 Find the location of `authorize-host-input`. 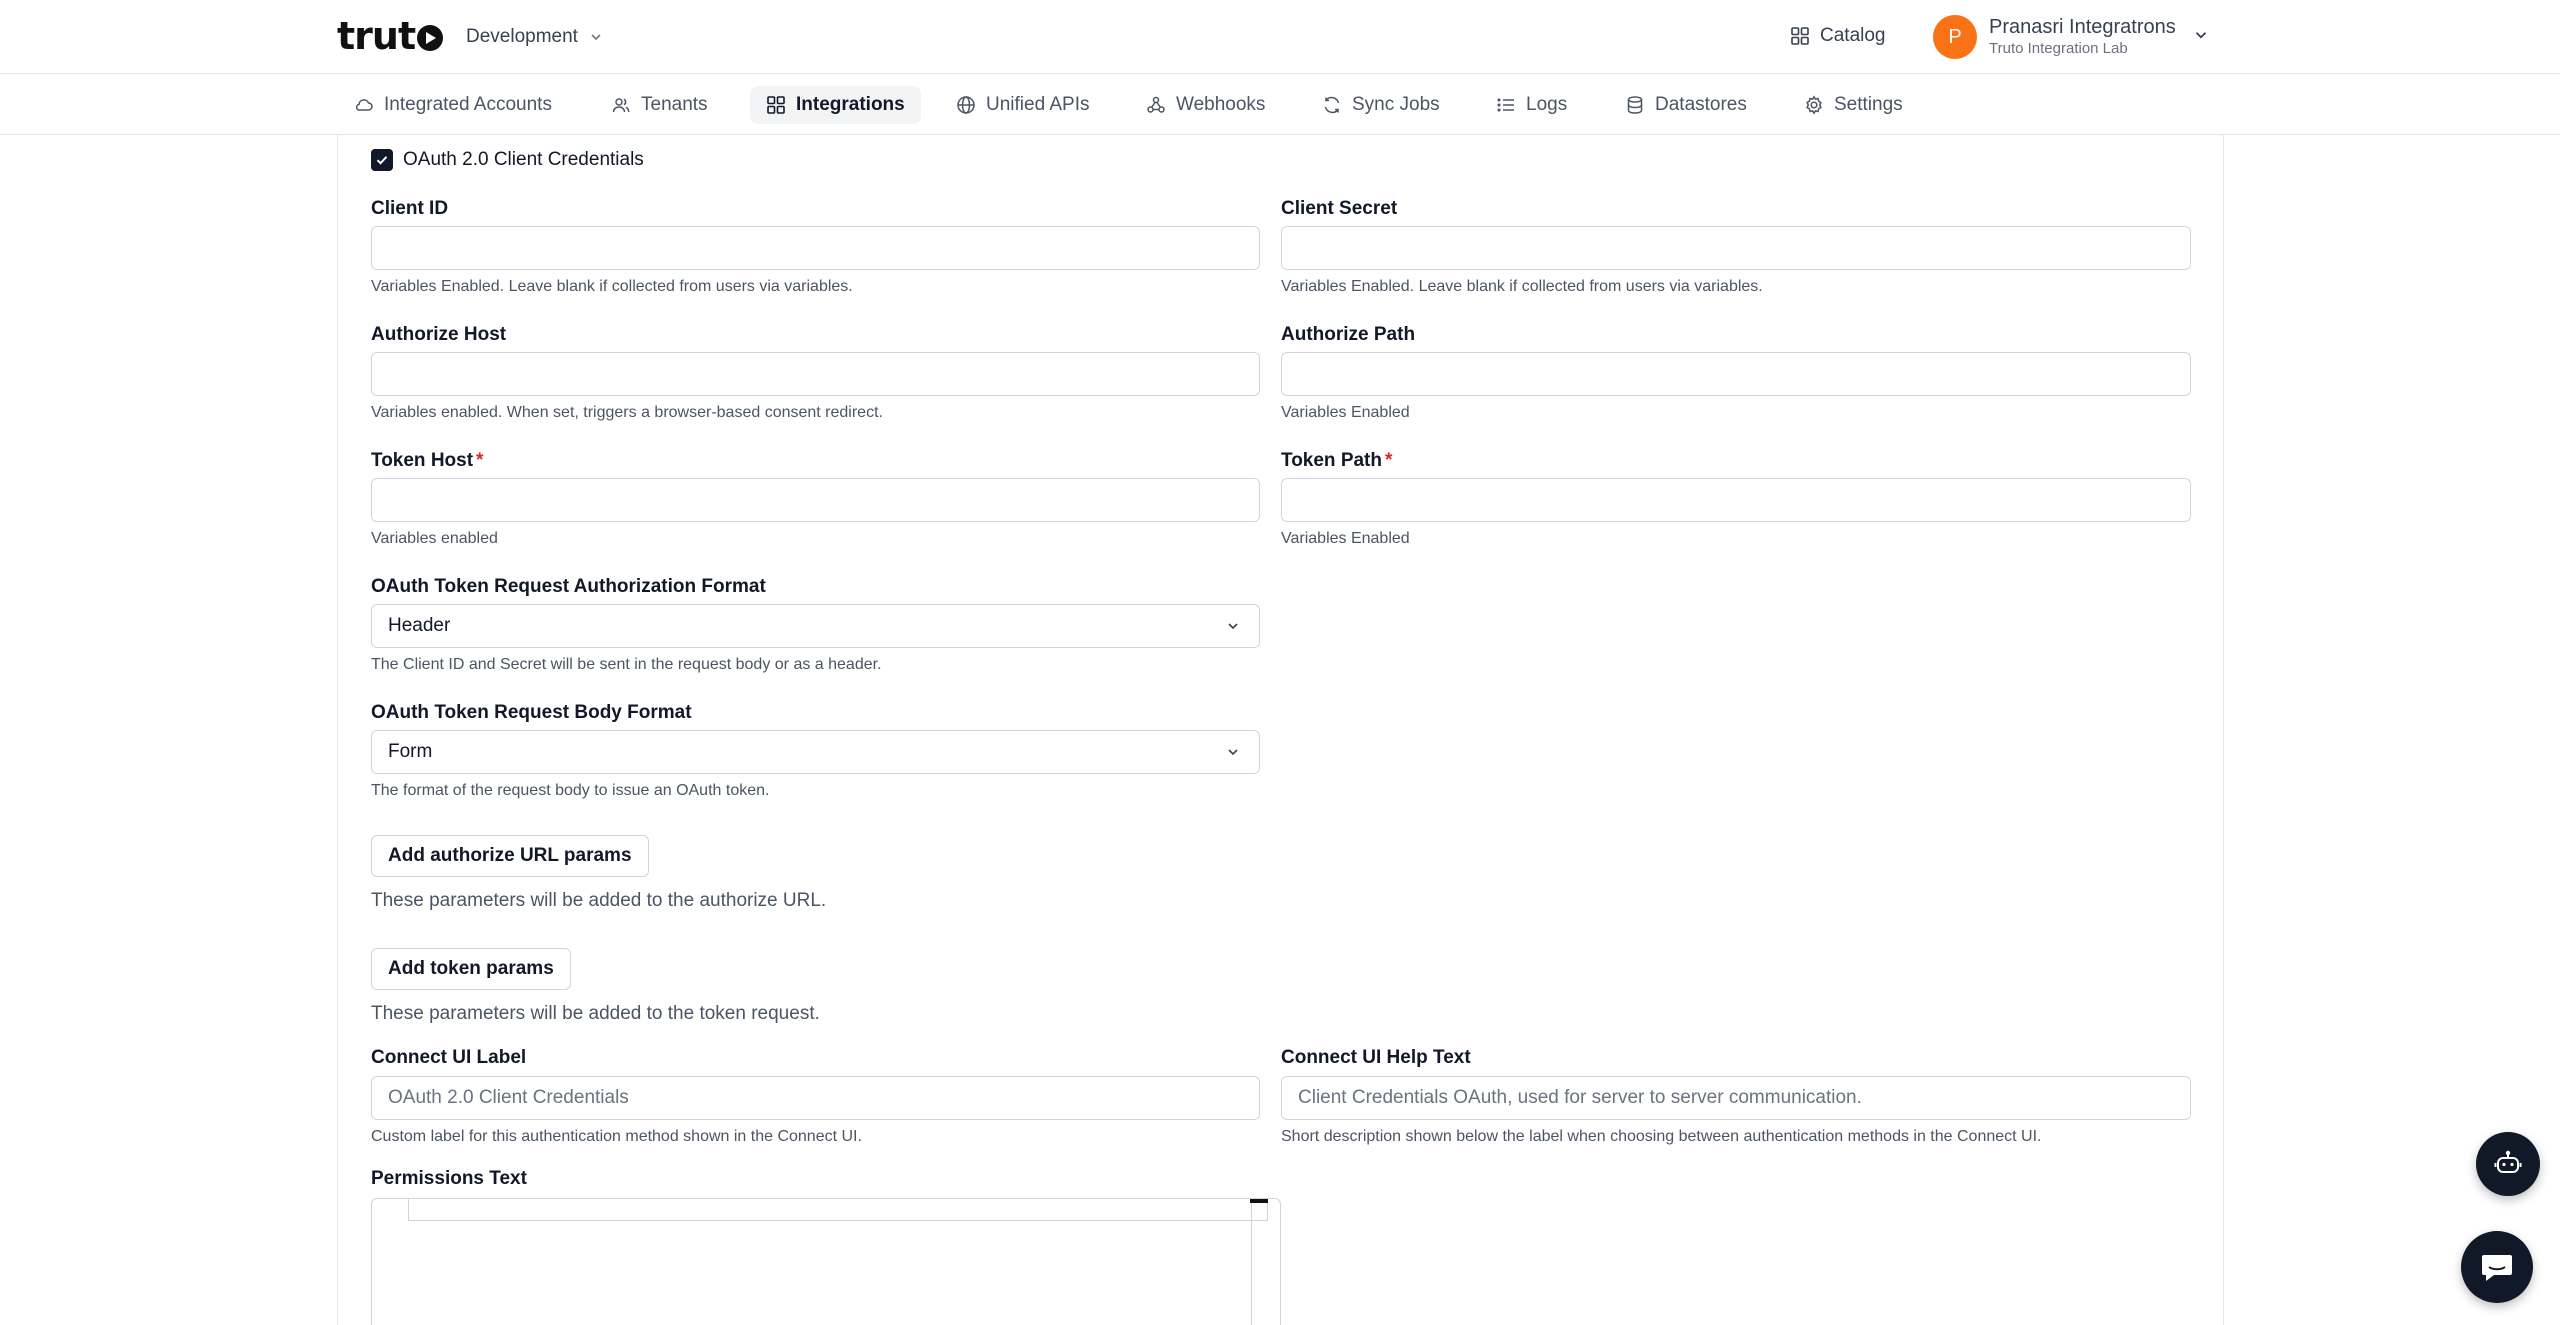

authorize-host-input is located at coordinates (815, 374).